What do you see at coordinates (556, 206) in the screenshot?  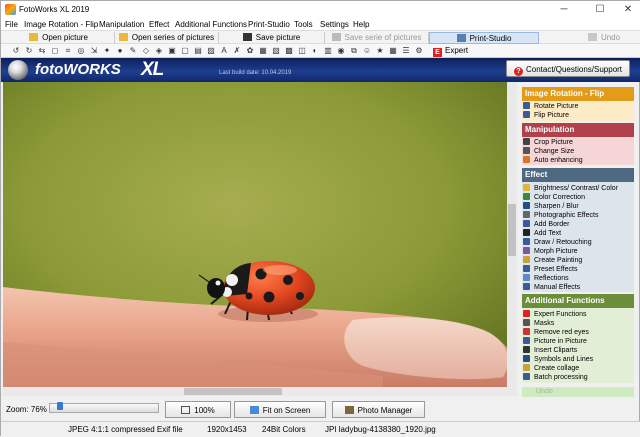 I see `effect-label: Sharpen / Blur` at bounding box center [556, 206].